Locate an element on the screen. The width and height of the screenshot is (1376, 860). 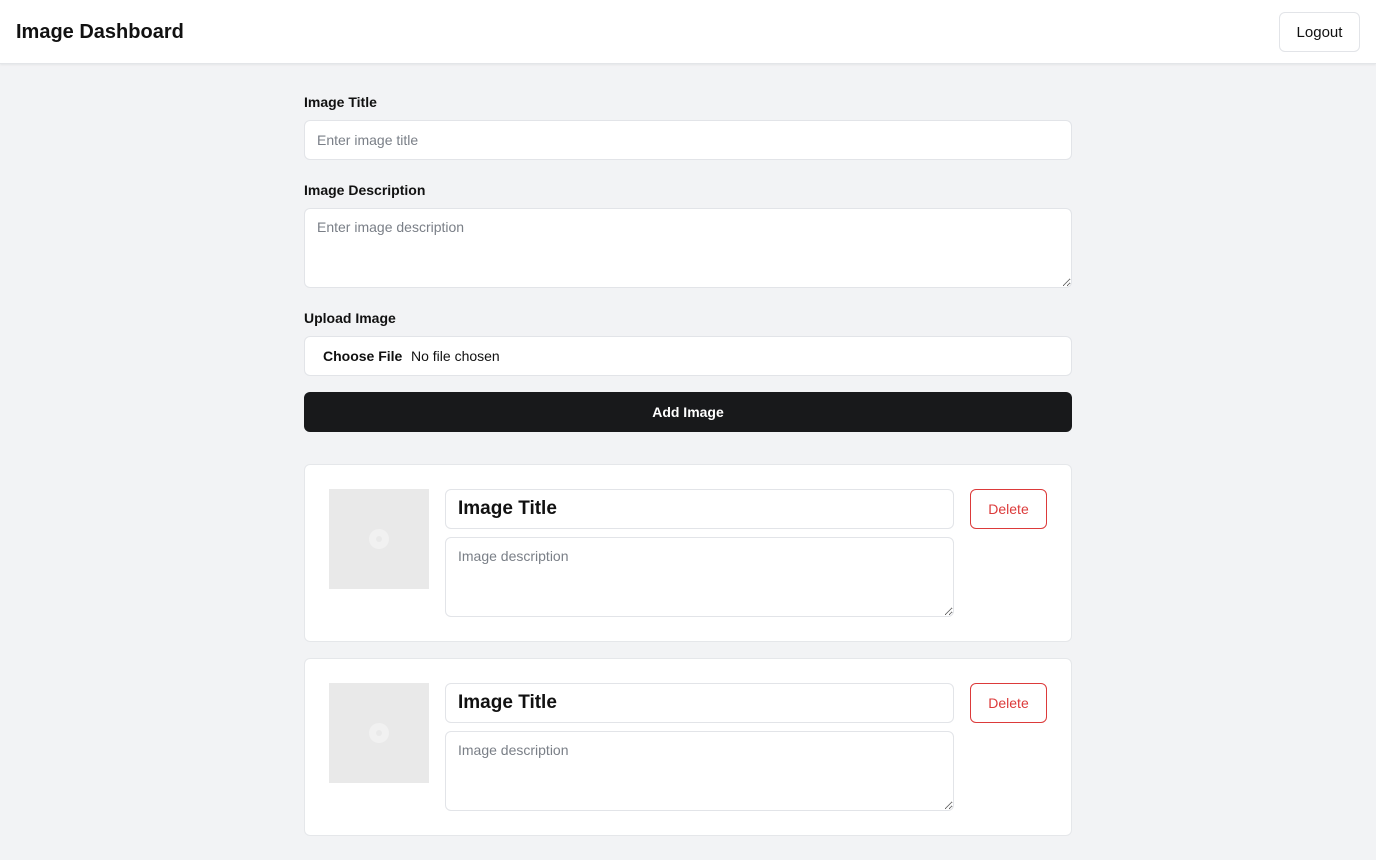
image-description-label: Image Description is located at coordinates (365, 190).